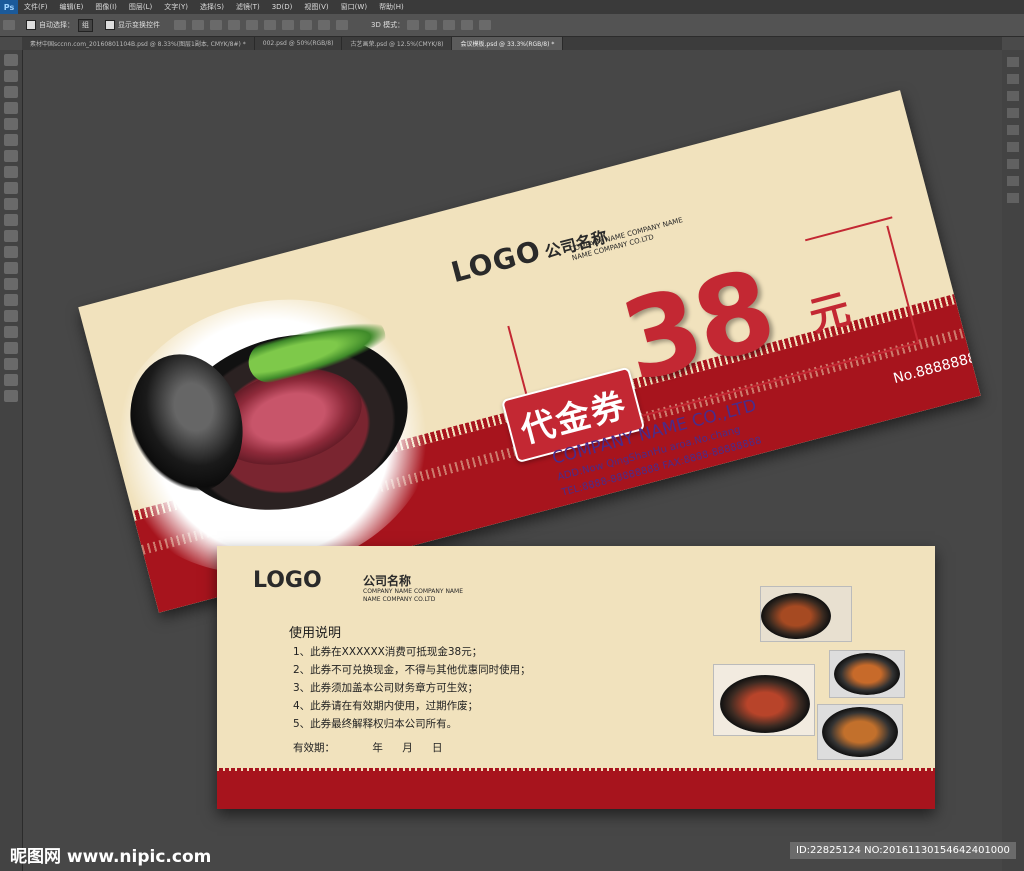 The width and height of the screenshot is (1024, 871). Describe the element at coordinates (387, 581) in the screenshot. I see `company-name-cn: 公司名称` at that location.